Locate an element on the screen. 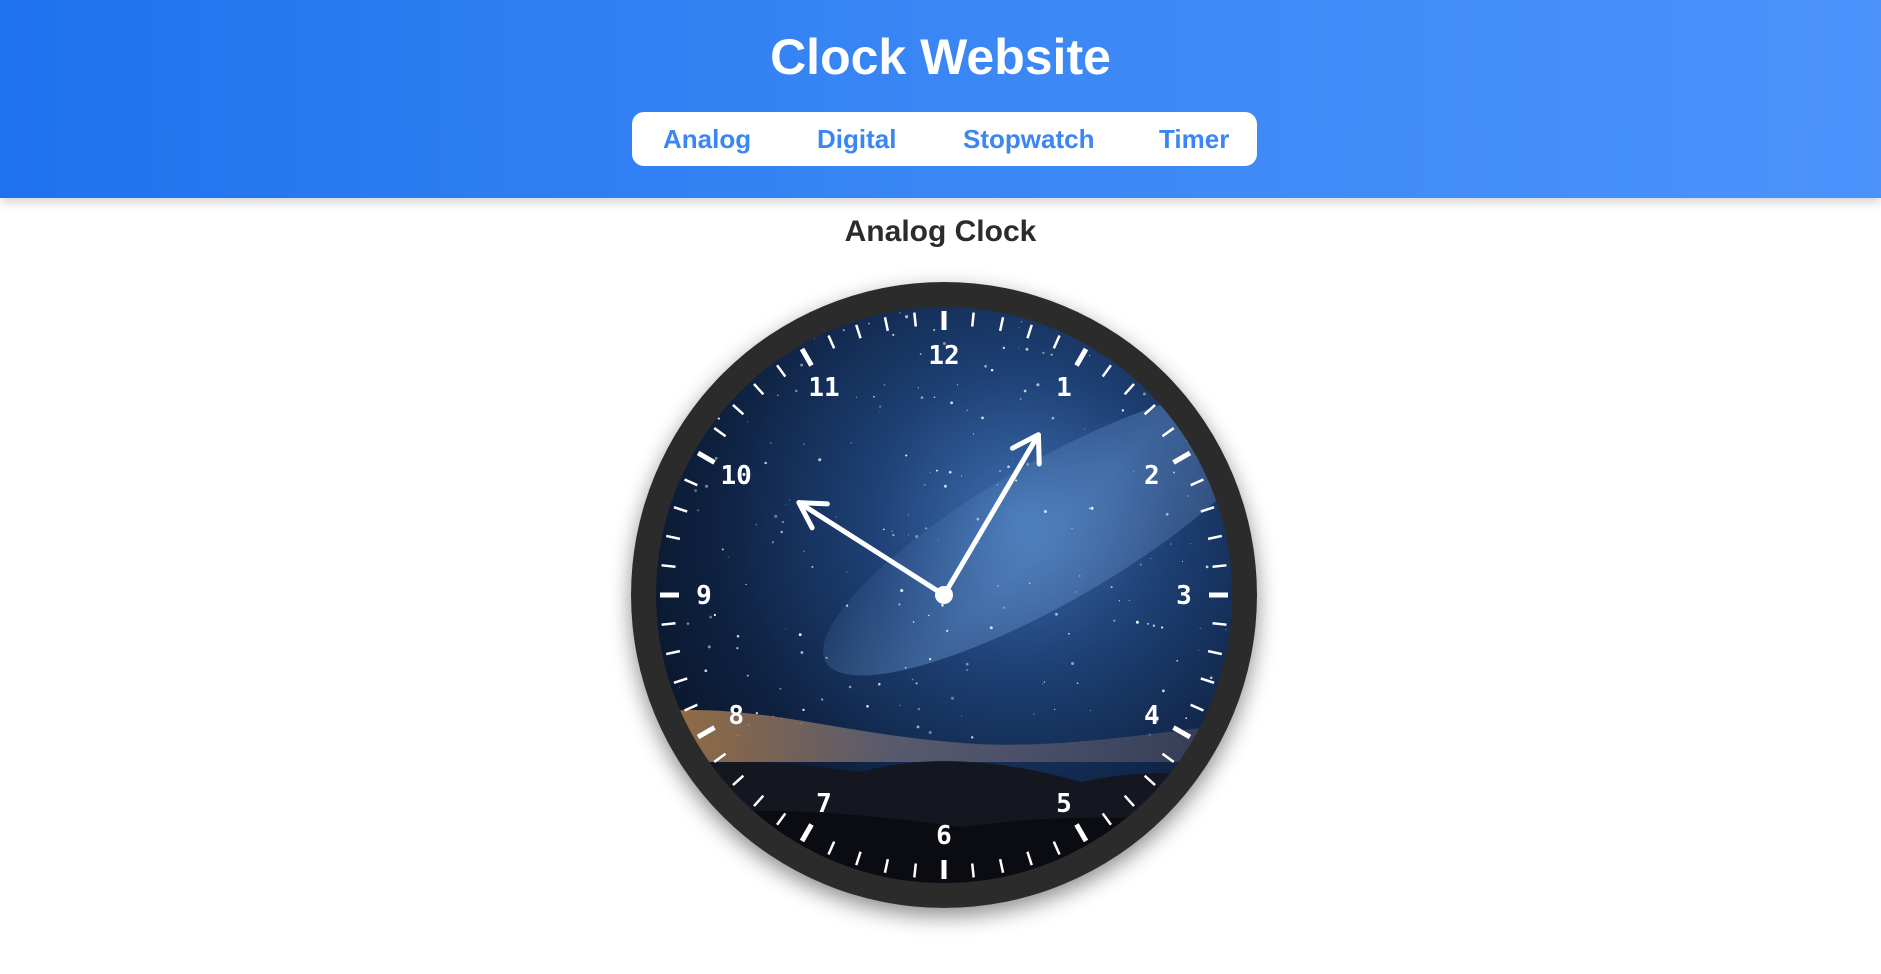 This screenshot has height=974, width=1881. numeral-4: 4 is located at coordinates (1152, 716).